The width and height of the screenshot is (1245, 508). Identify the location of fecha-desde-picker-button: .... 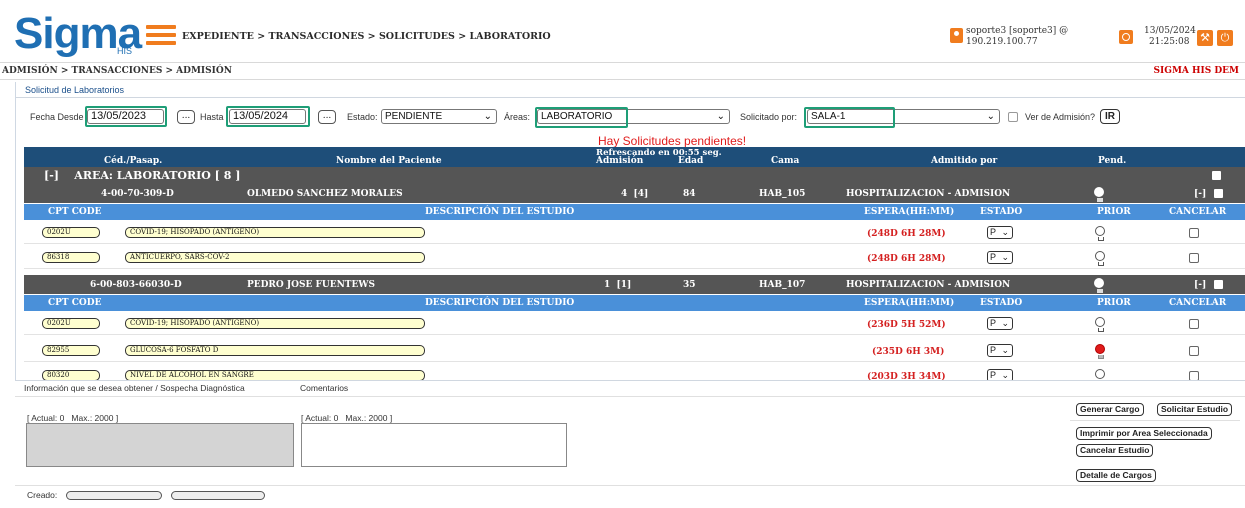
(186, 117).